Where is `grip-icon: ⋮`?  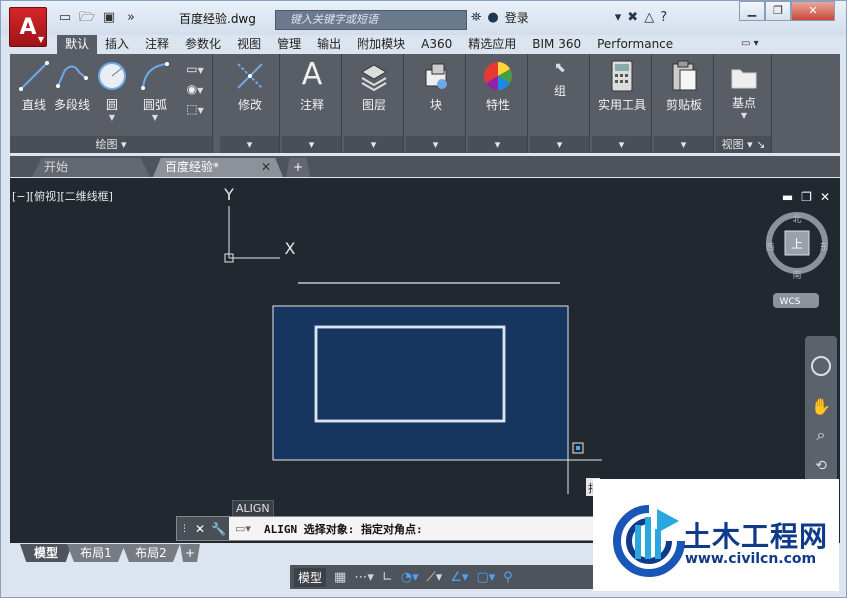
grip-icon: ⋮ is located at coordinates (184, 529).